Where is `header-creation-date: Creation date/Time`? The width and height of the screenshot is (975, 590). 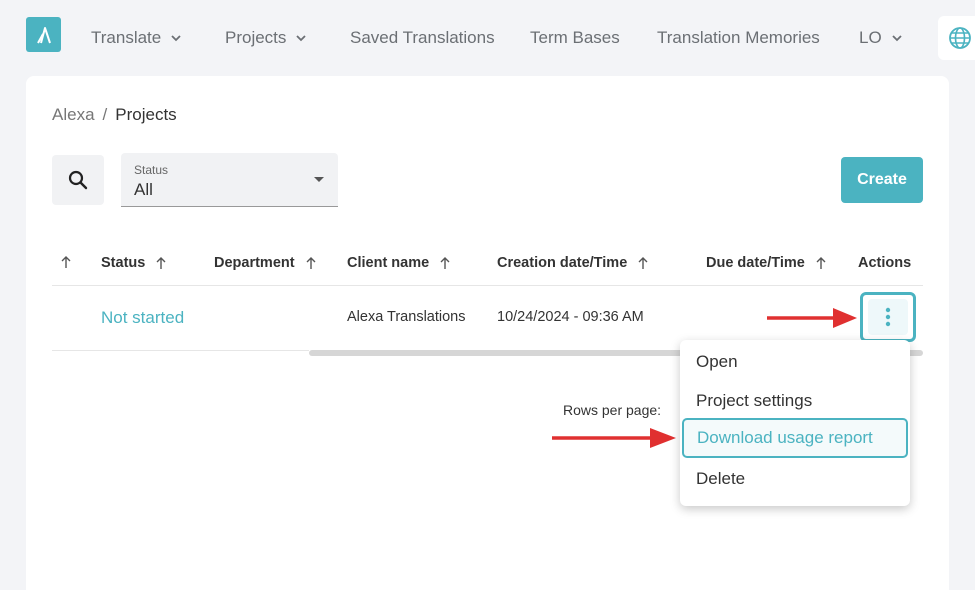 header-creation-date: Creation date/Time is located at coordinates (573, 263).